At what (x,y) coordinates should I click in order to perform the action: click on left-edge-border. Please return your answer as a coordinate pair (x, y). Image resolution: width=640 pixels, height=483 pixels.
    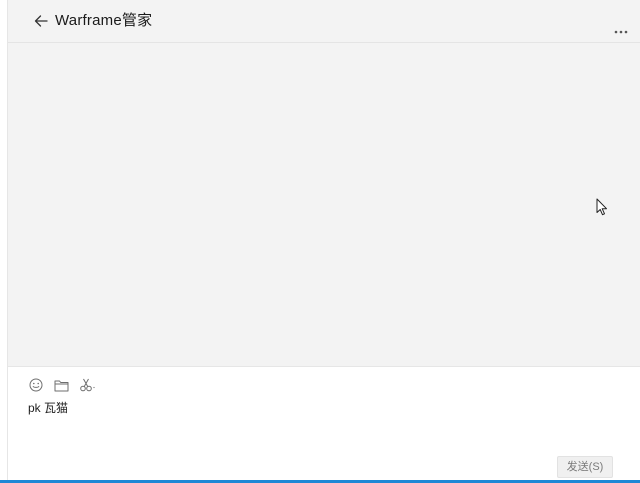
    Looking at the image, I should click on (4, 241).